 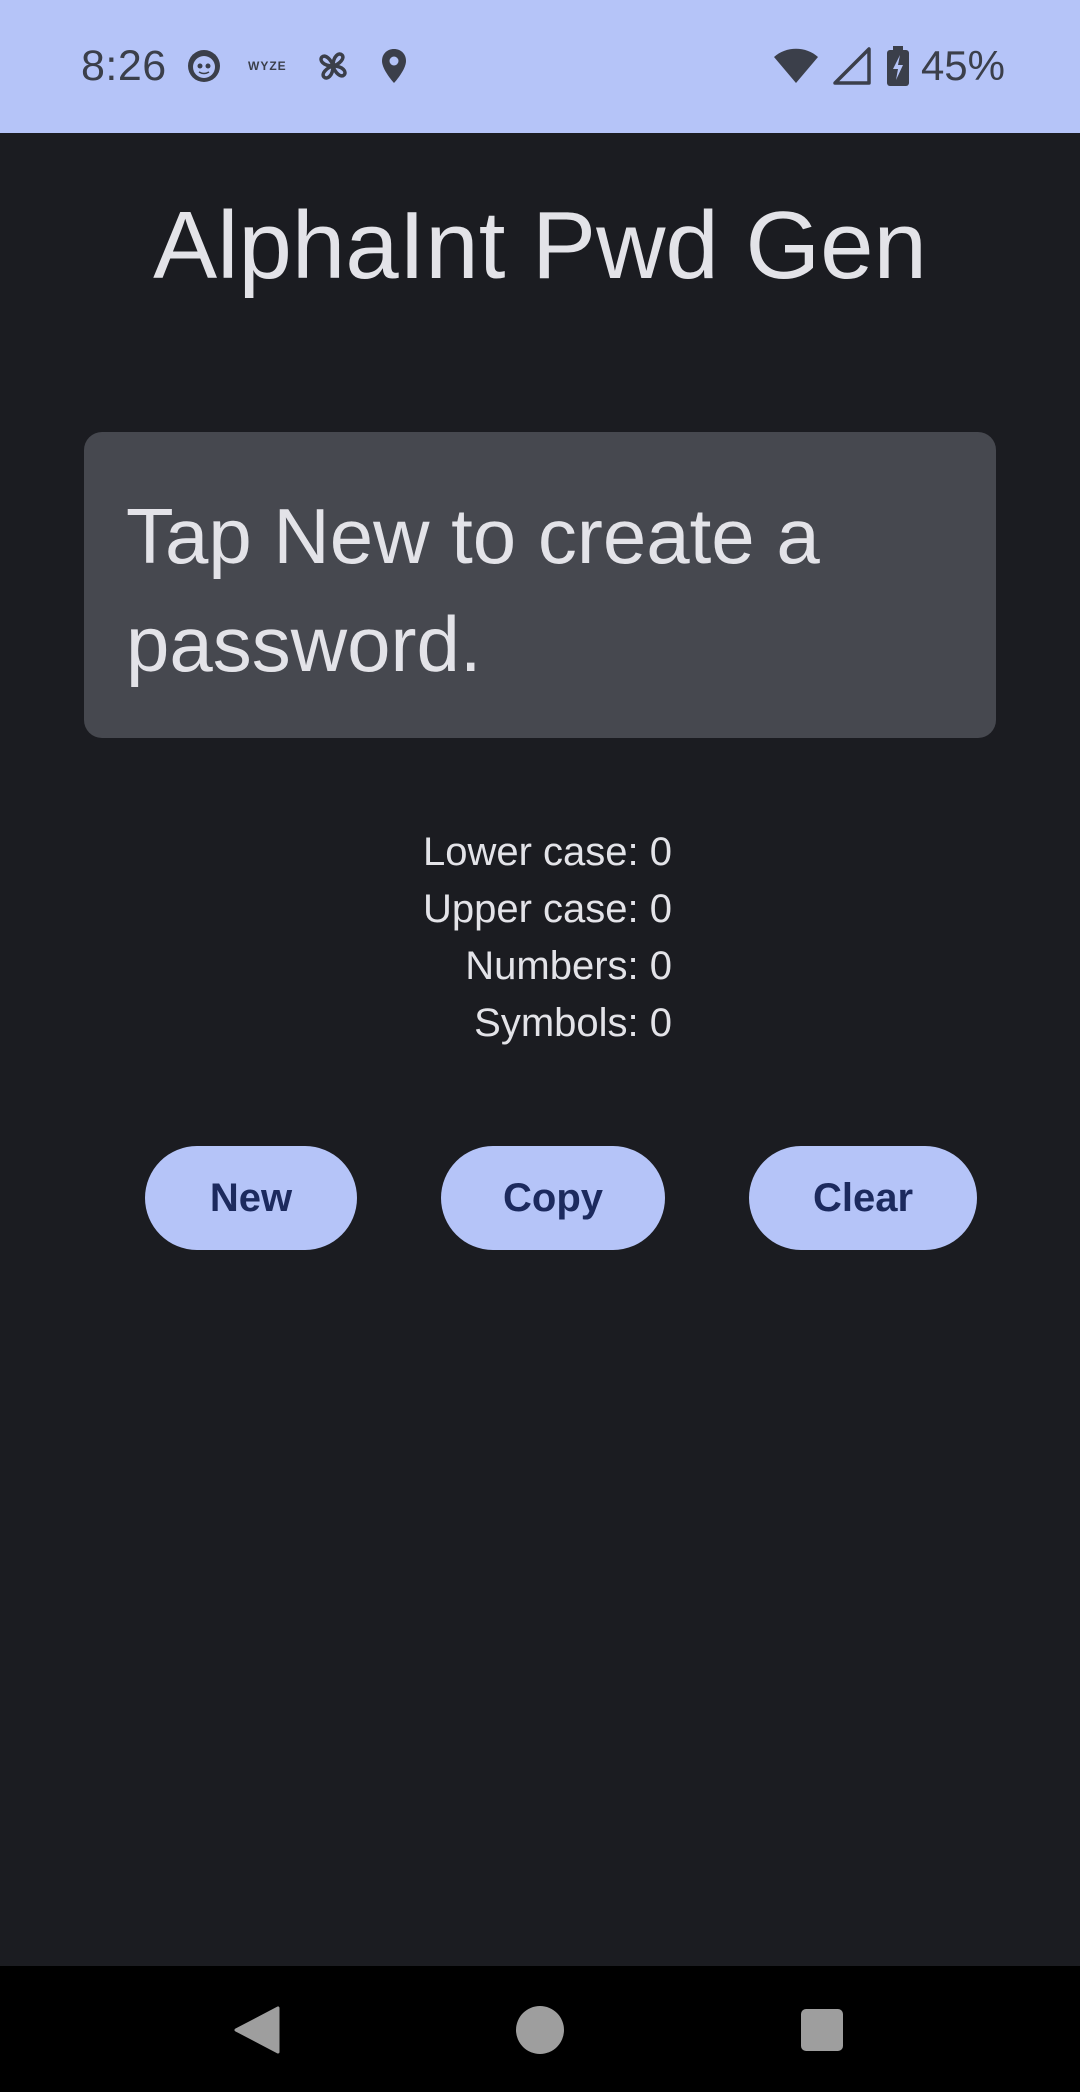 What do you see at coordinates (553, 1198) in the screenshot?
I see `copy-button: Copy` at bounding box center [553, 1198].